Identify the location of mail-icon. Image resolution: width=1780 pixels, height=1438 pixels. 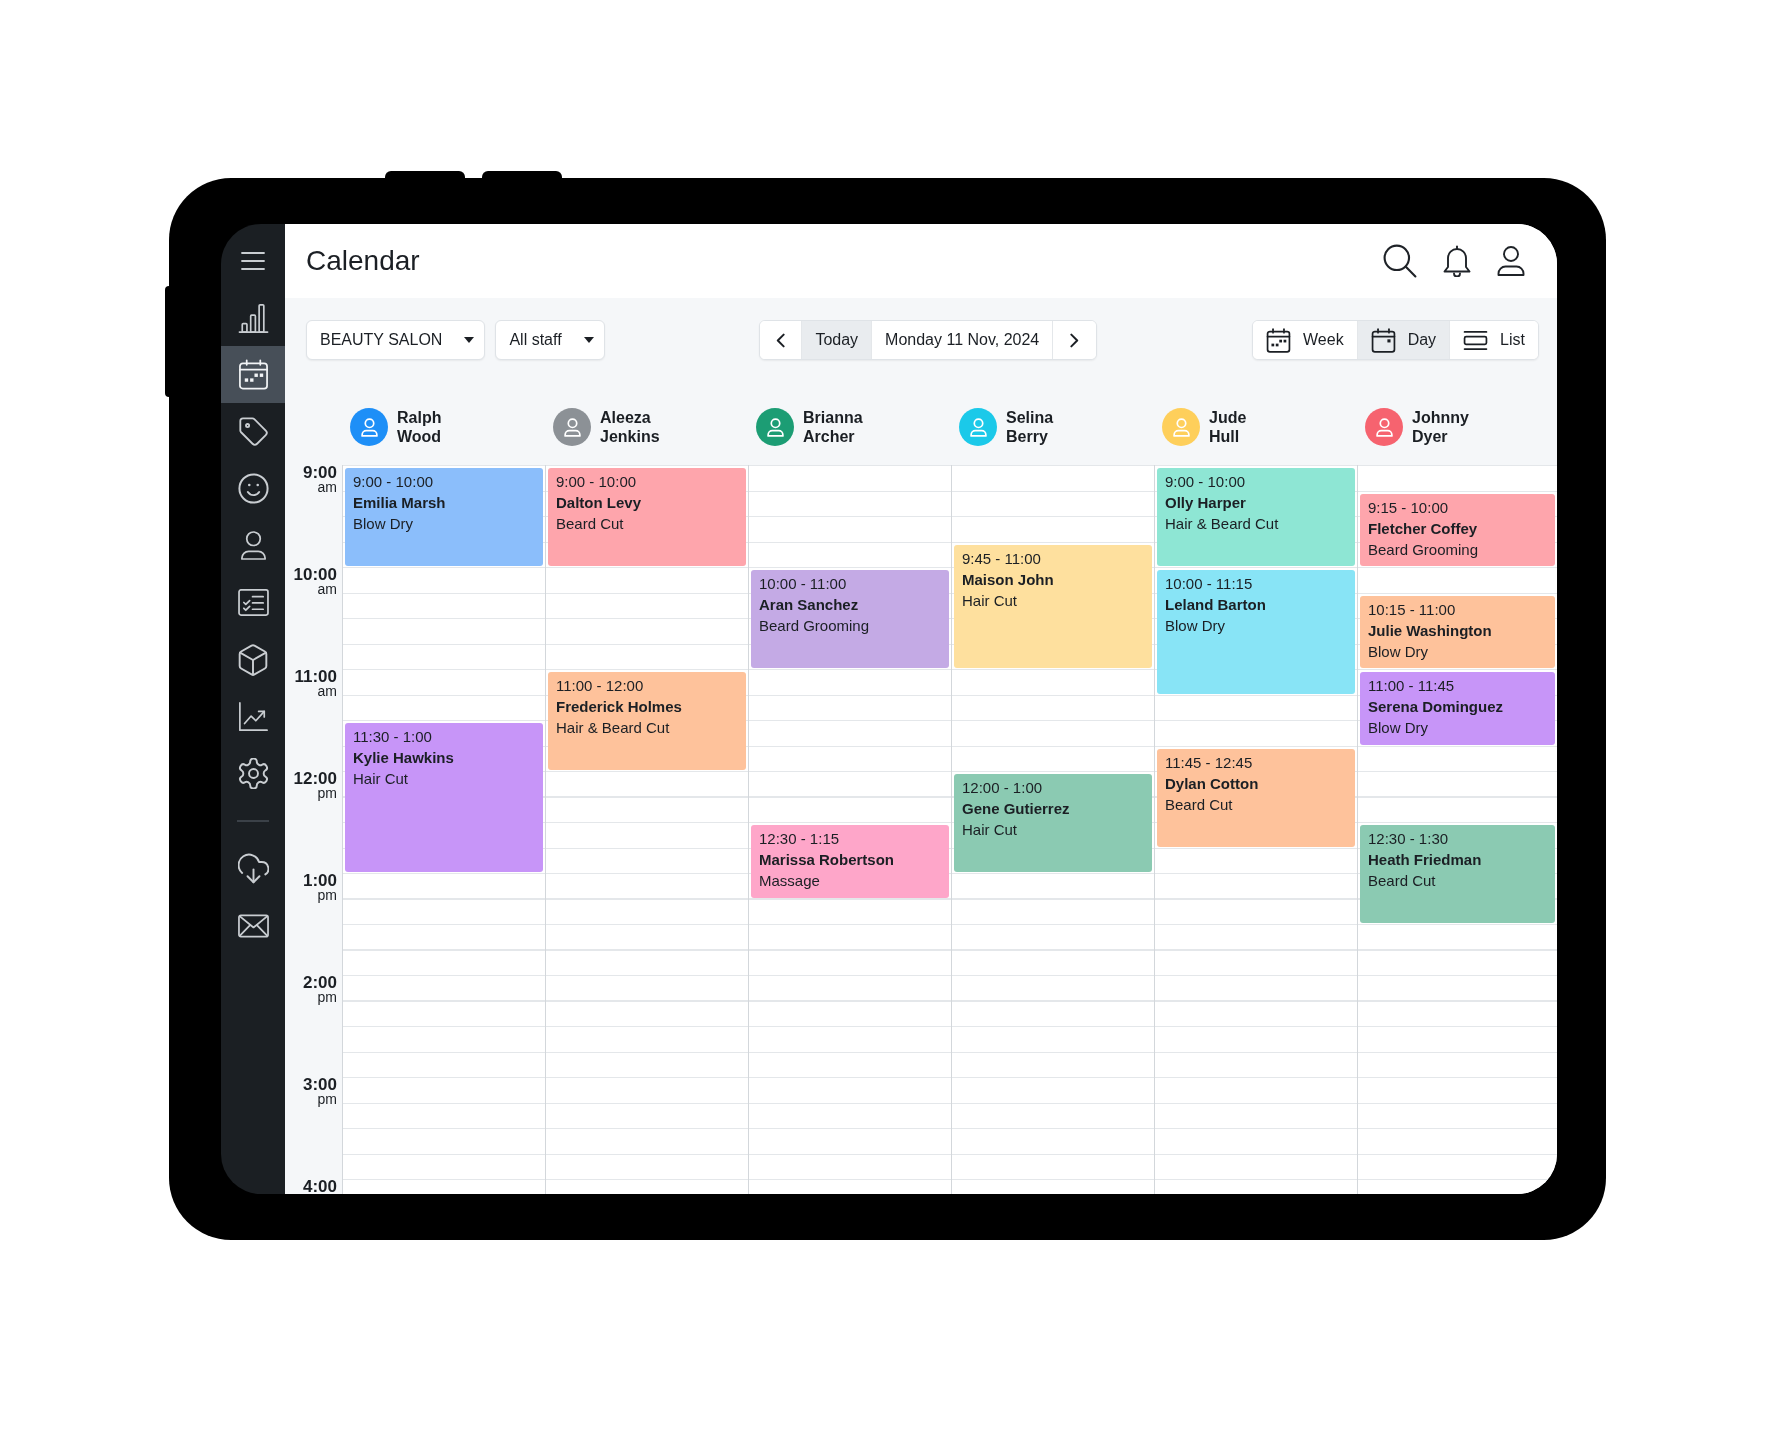
(253, 925).